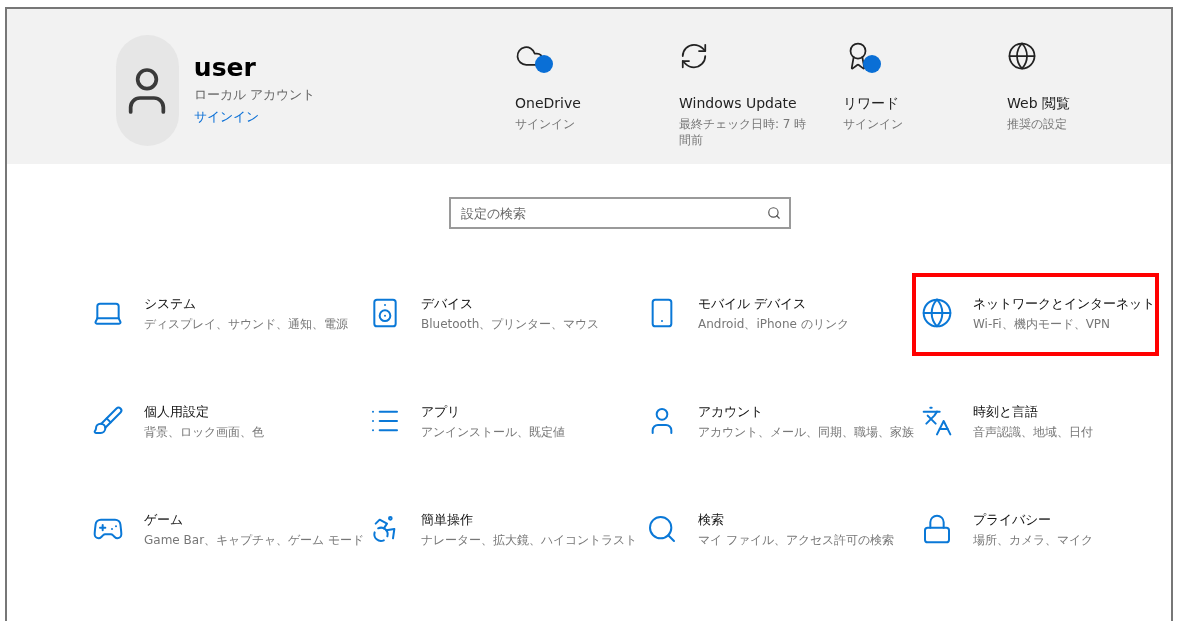 This screenshot has width=1186, height=621. Describe the element at coordinates (796, 540) in the screenshot. I see `category-subtitle: マイ ファイル、アクセス許可の検索` at that location.